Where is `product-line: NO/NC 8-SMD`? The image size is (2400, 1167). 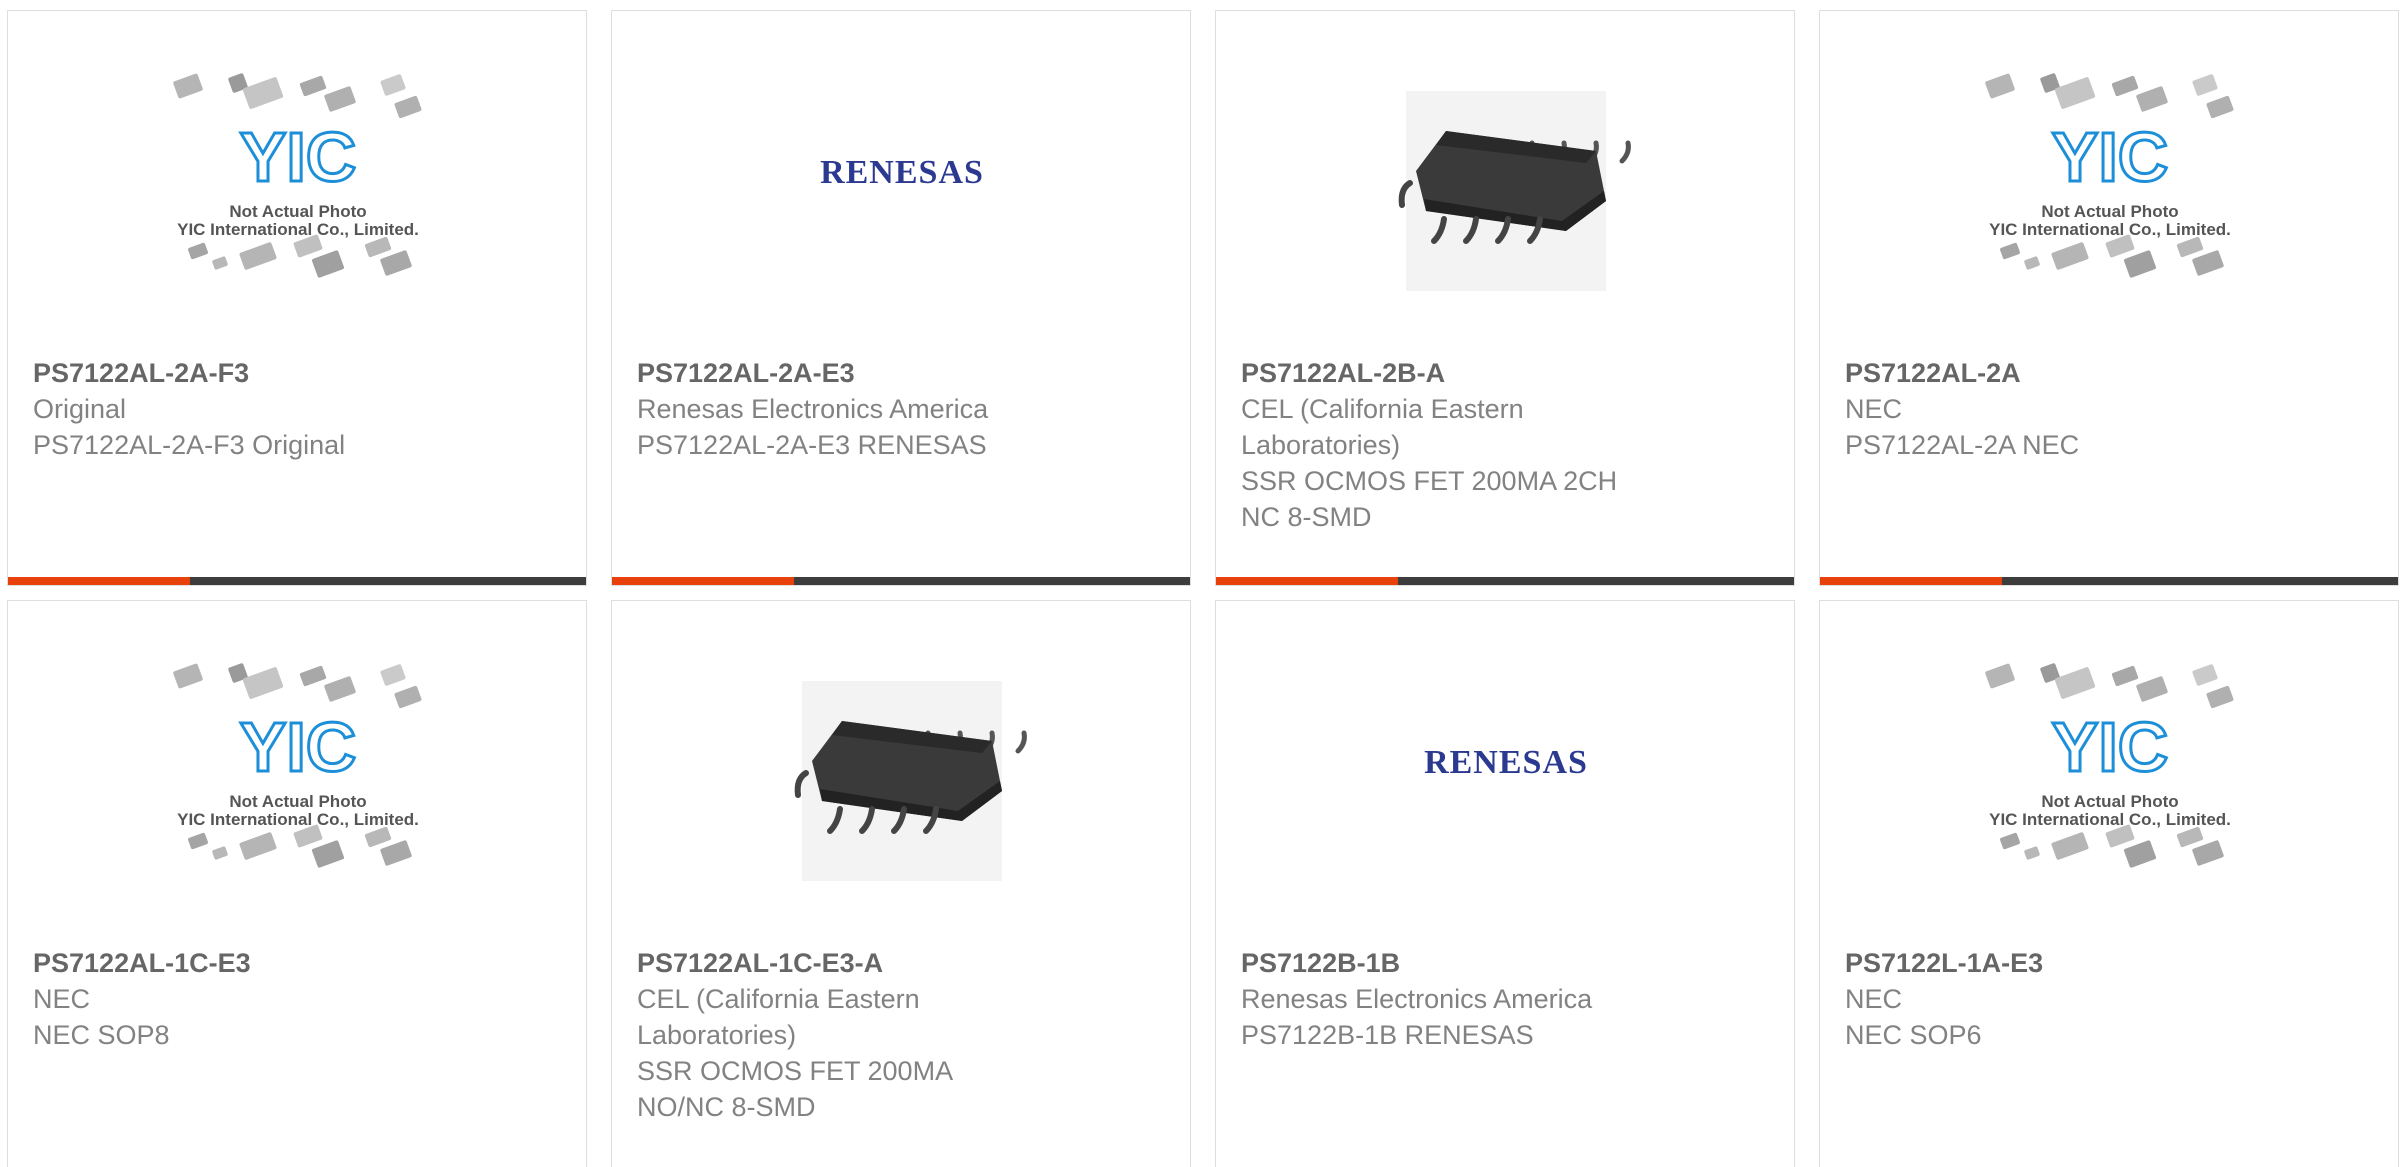
product-line: NO/NC 8-SMD is located at coordinates (726, 1107).